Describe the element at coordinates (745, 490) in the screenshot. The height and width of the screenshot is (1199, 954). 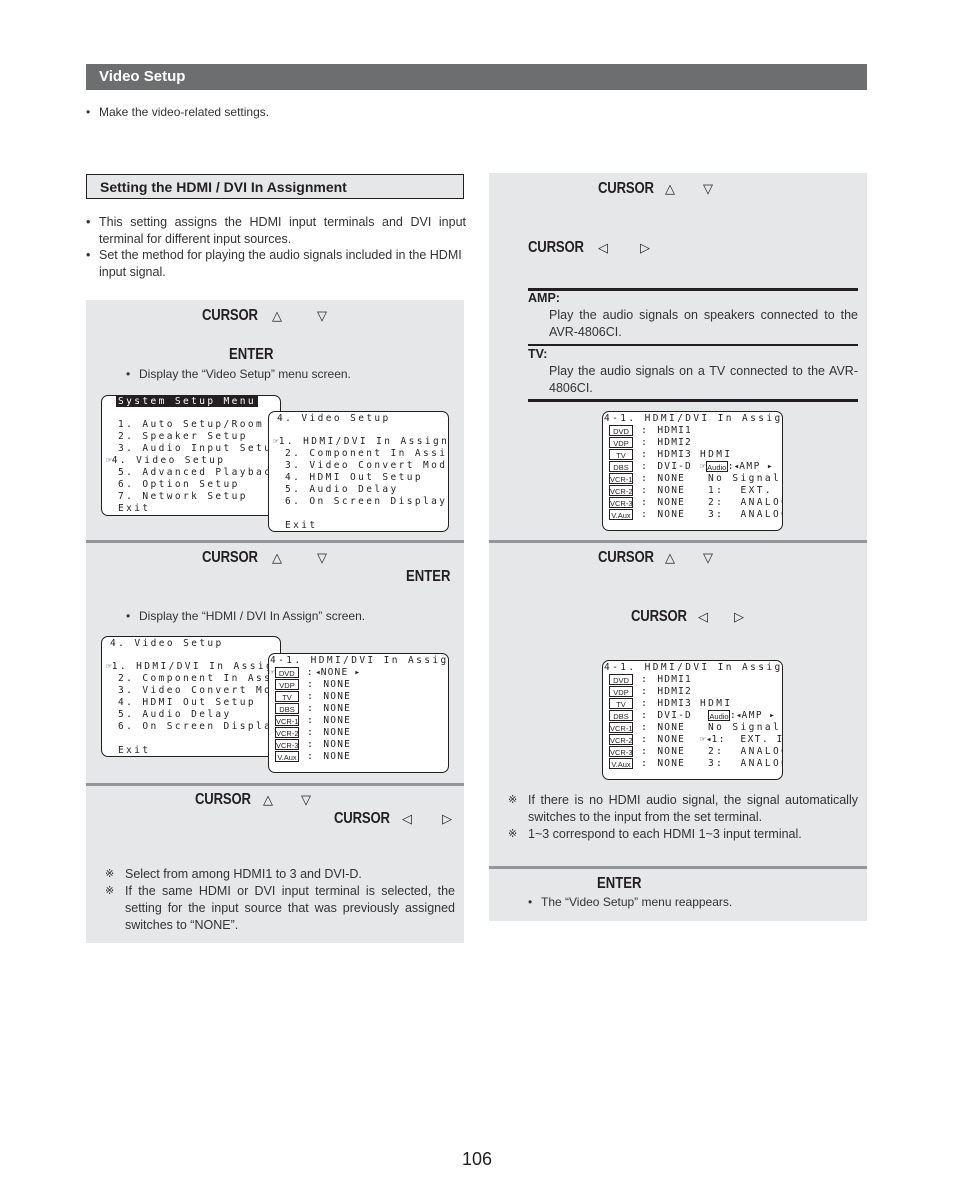
I see `osd-fallback: 1: EXT. IN` at that location.